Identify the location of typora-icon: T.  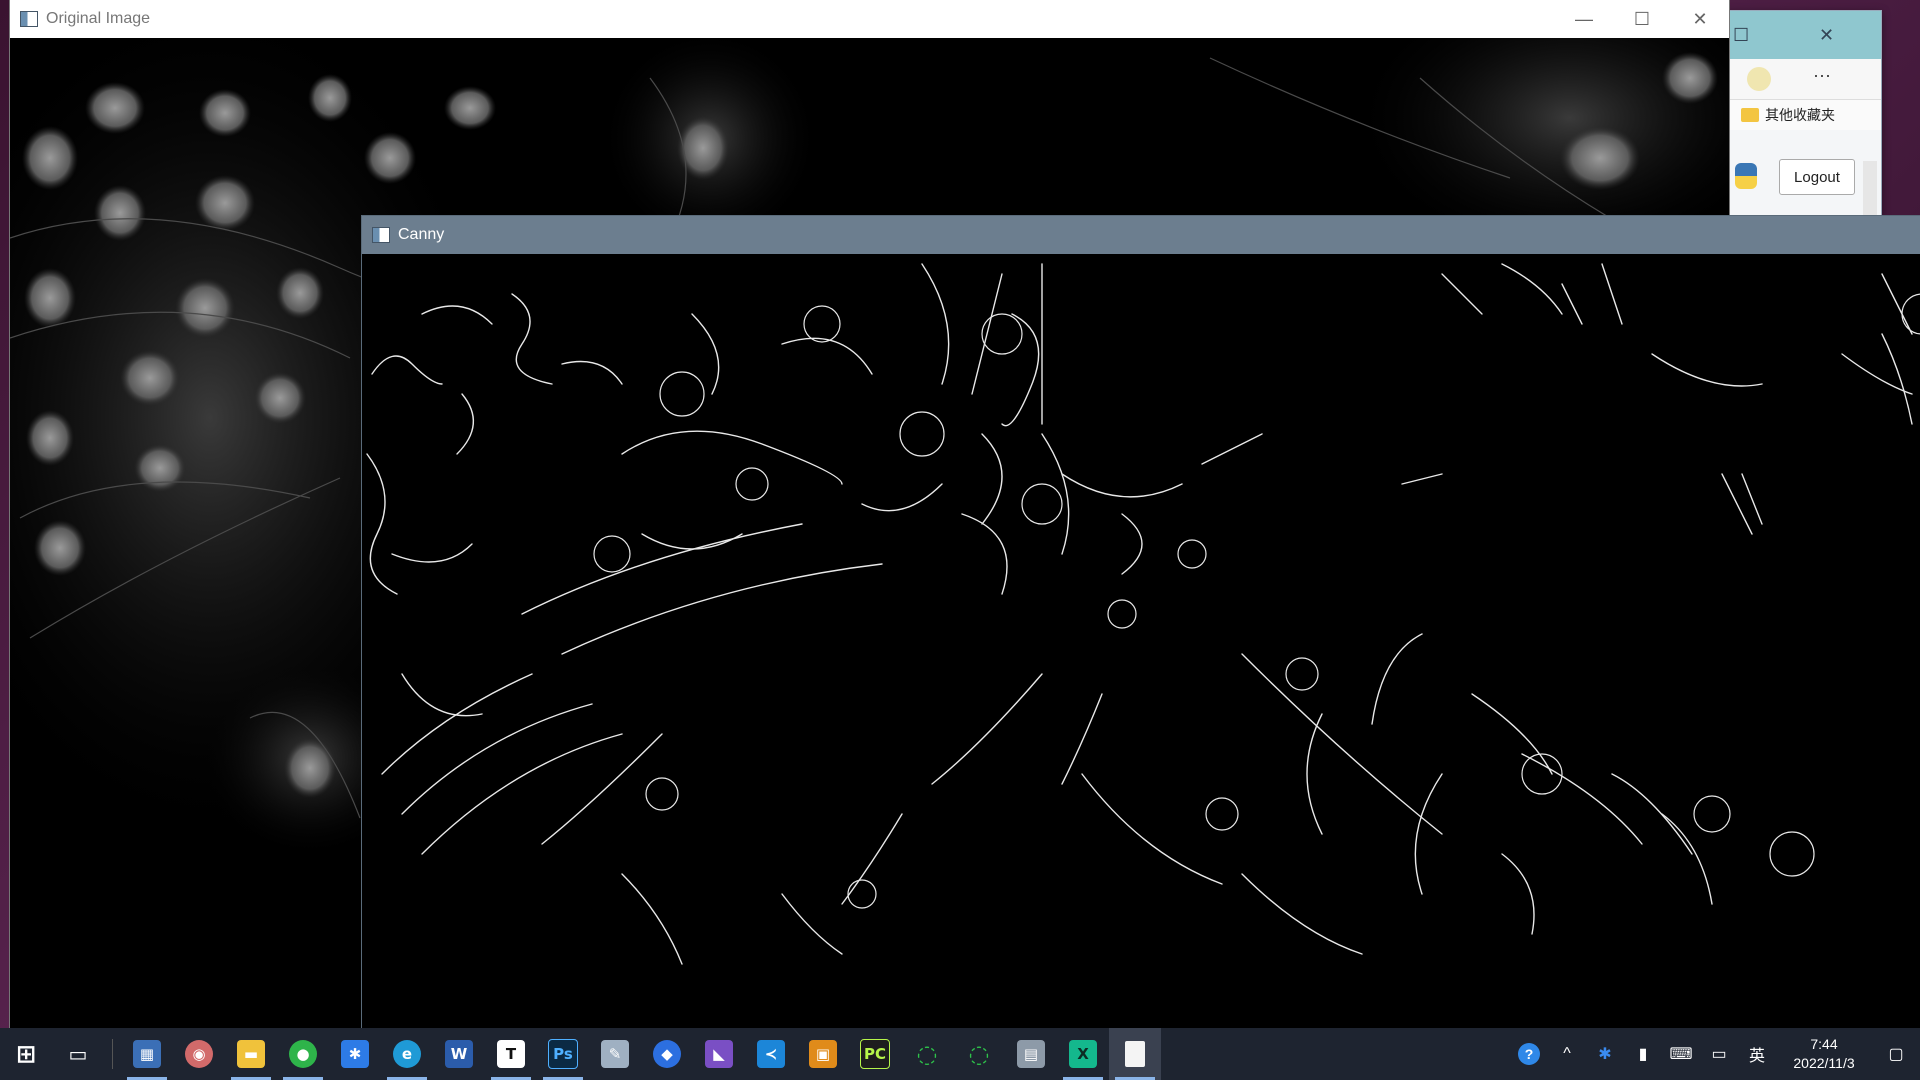
(511, 1054).